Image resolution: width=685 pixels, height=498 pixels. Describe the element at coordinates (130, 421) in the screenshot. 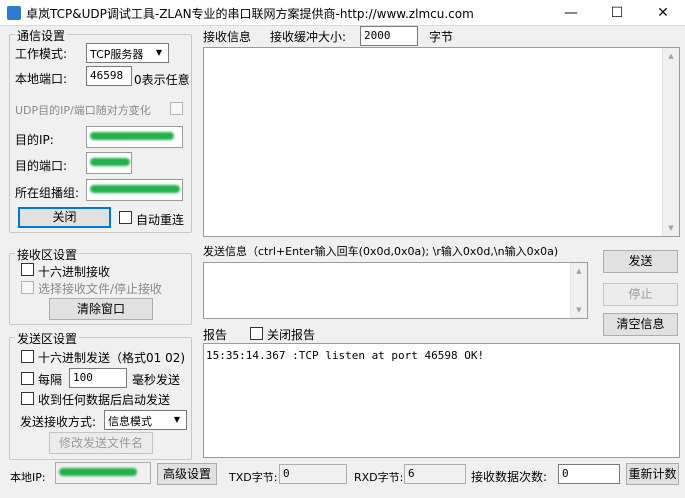

I see `send-mode-value: 信息模式` at that location.